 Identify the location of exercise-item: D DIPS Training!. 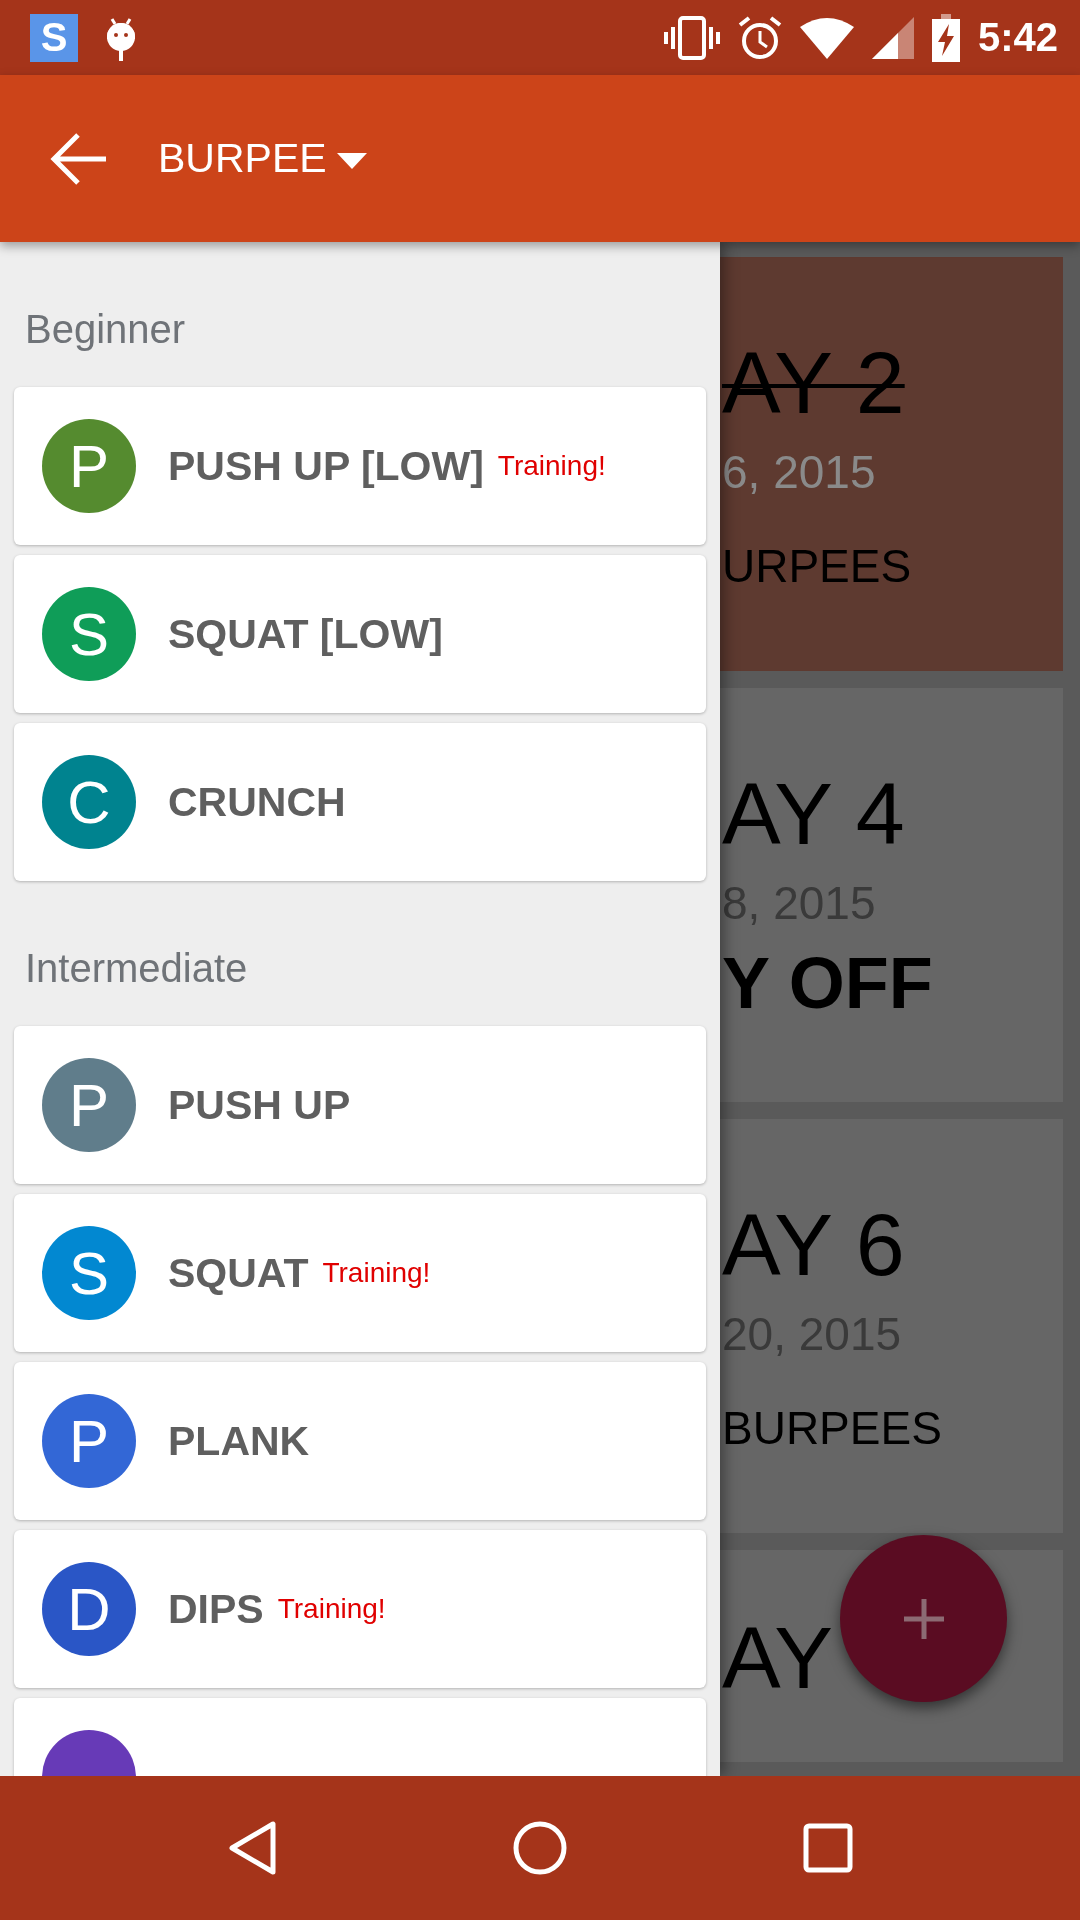
(360, 1609).